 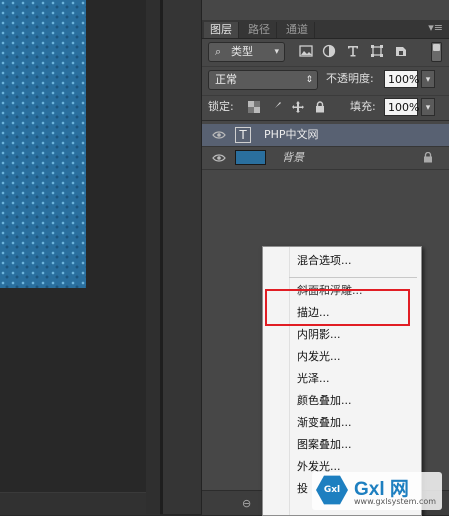 I want to click on watermark-logo: Gxl Gxl 网 www.gxlsystem.com, so click(x=377, y=491).